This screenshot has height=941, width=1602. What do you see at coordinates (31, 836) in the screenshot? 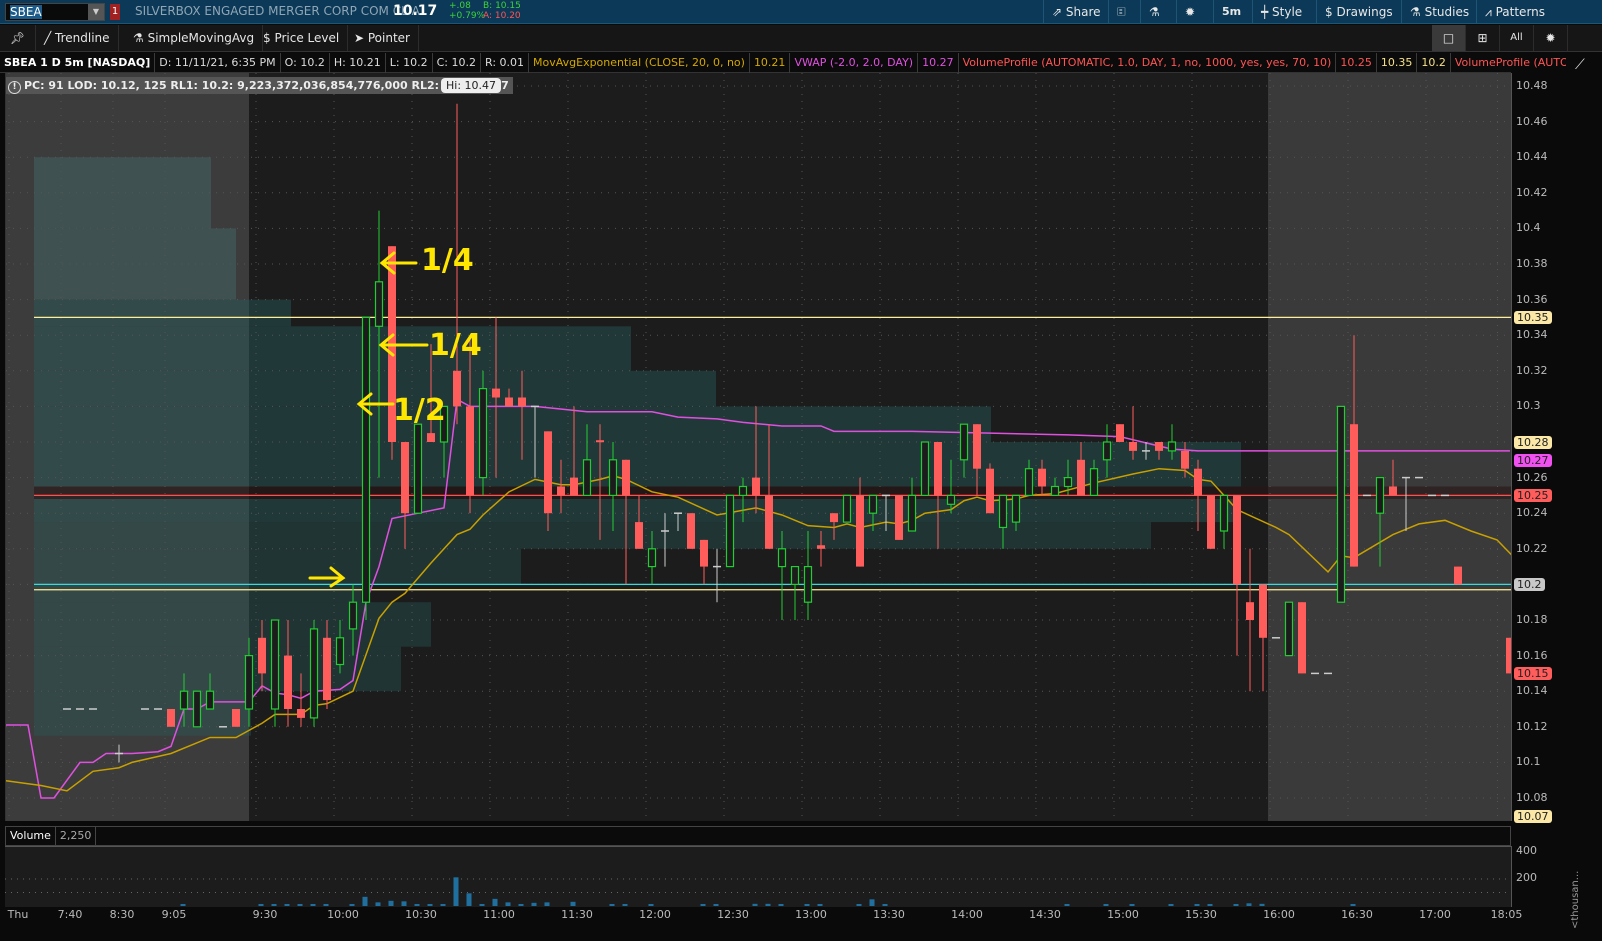
I see `volume-label: Volume` at bounding box center [31, 836].